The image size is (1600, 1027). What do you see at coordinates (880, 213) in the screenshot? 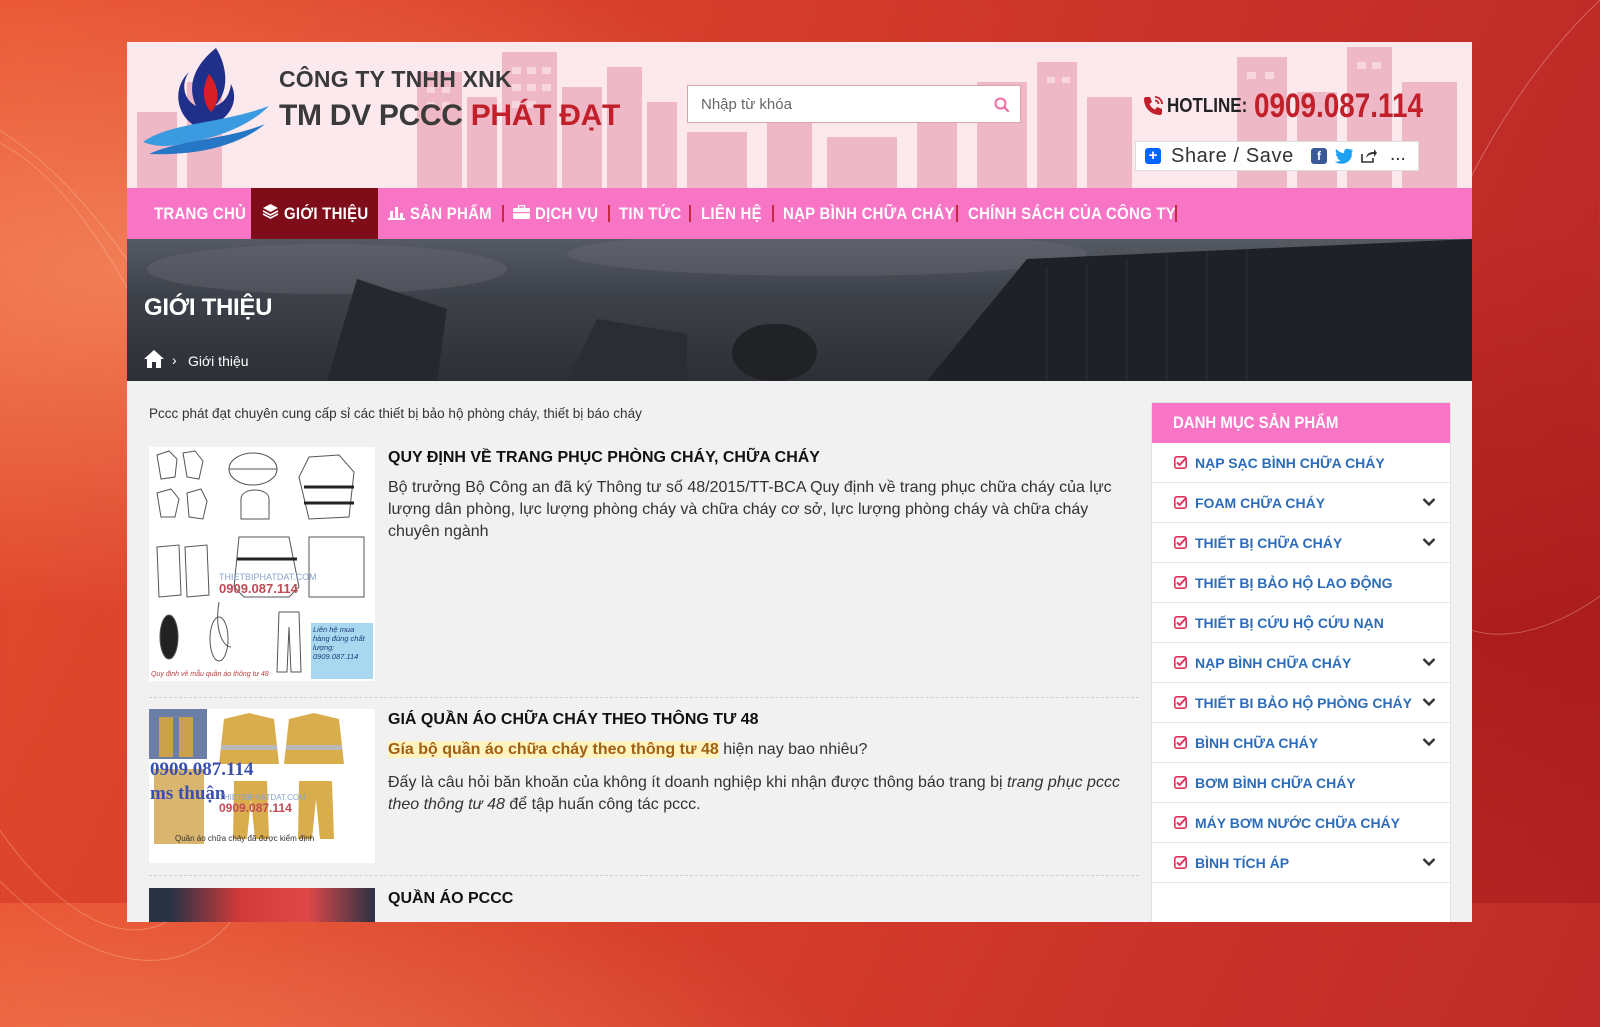
I see `nav-item-refill: NẠP BÌNH CHỮA CHÁY` at bounding box center [880, 213].